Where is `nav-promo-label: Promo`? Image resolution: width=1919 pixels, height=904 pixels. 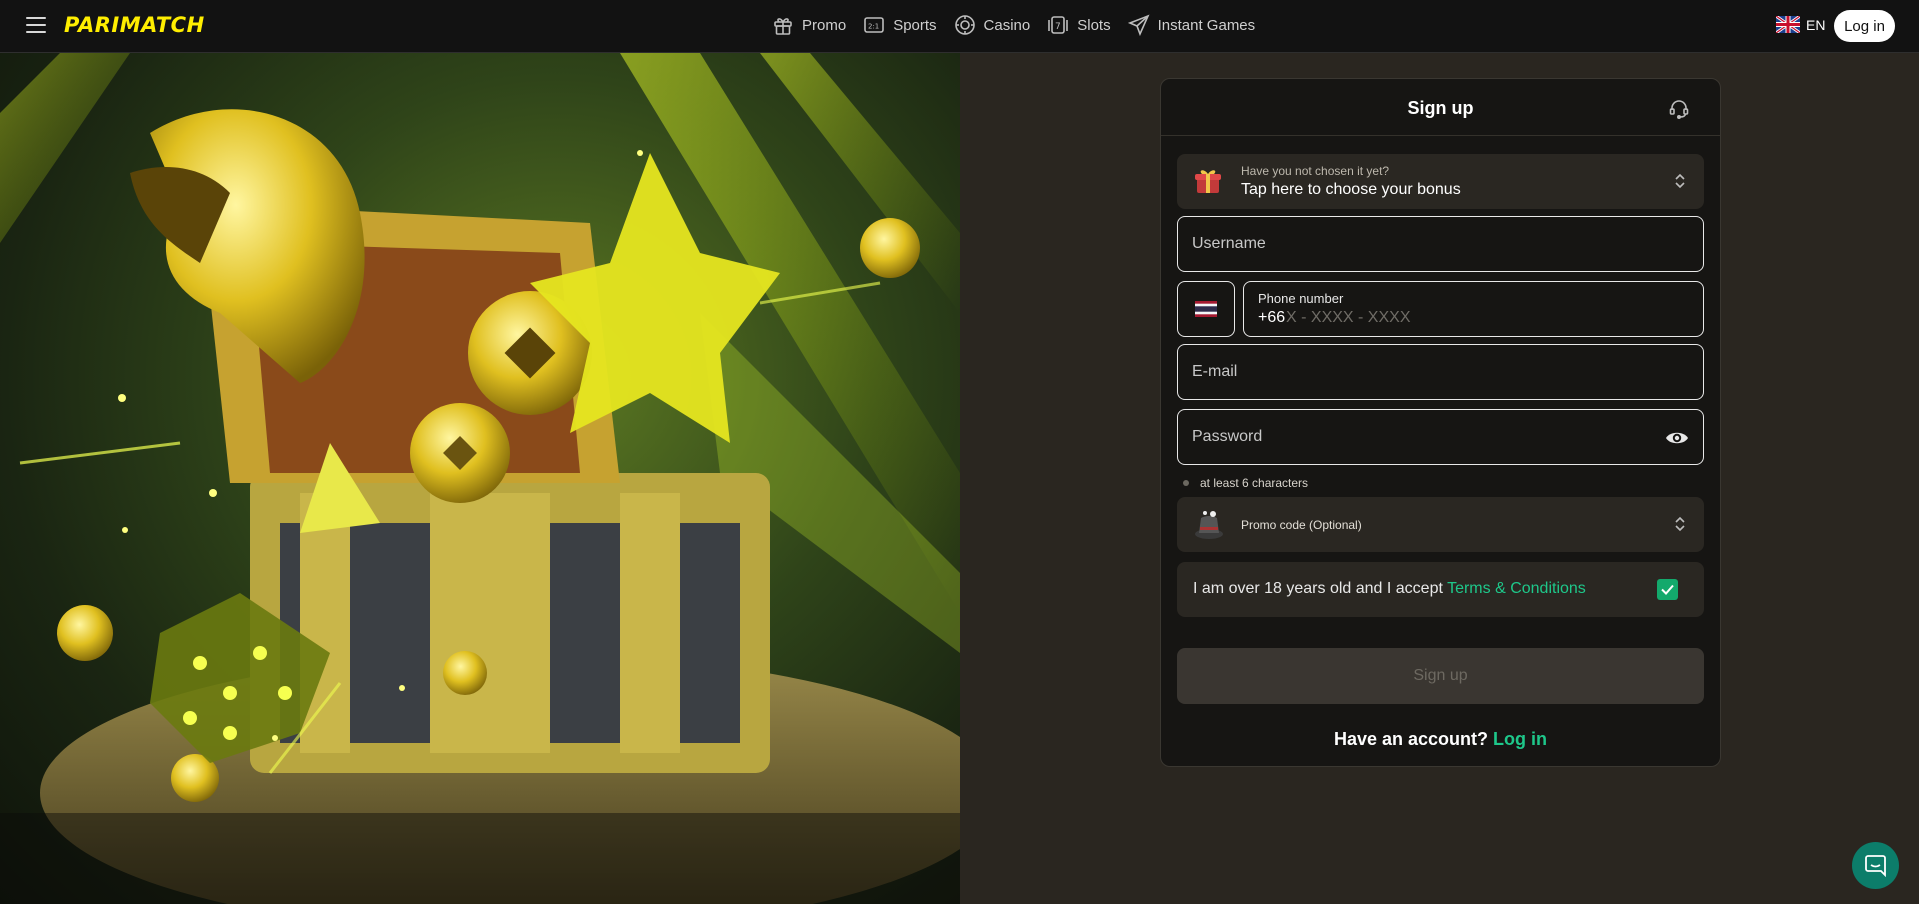
nav-promo-label: Promo is located at coordinates (824, 25).